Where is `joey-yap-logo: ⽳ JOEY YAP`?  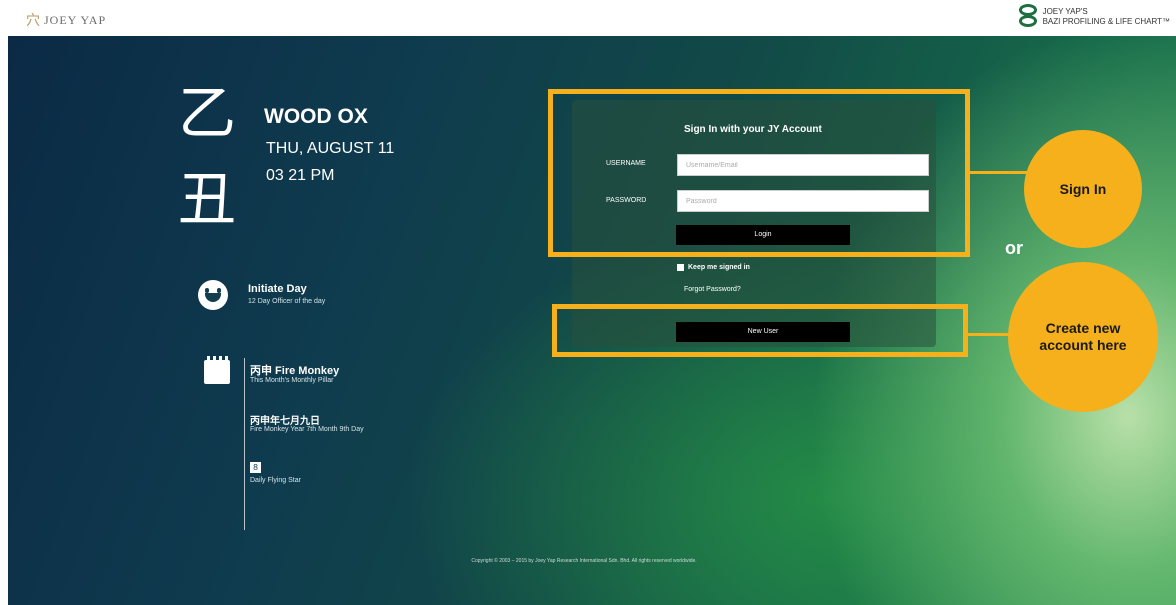
joey-yap-logo: ⽳ JOEY YAP is located at coordinates (66, 20).